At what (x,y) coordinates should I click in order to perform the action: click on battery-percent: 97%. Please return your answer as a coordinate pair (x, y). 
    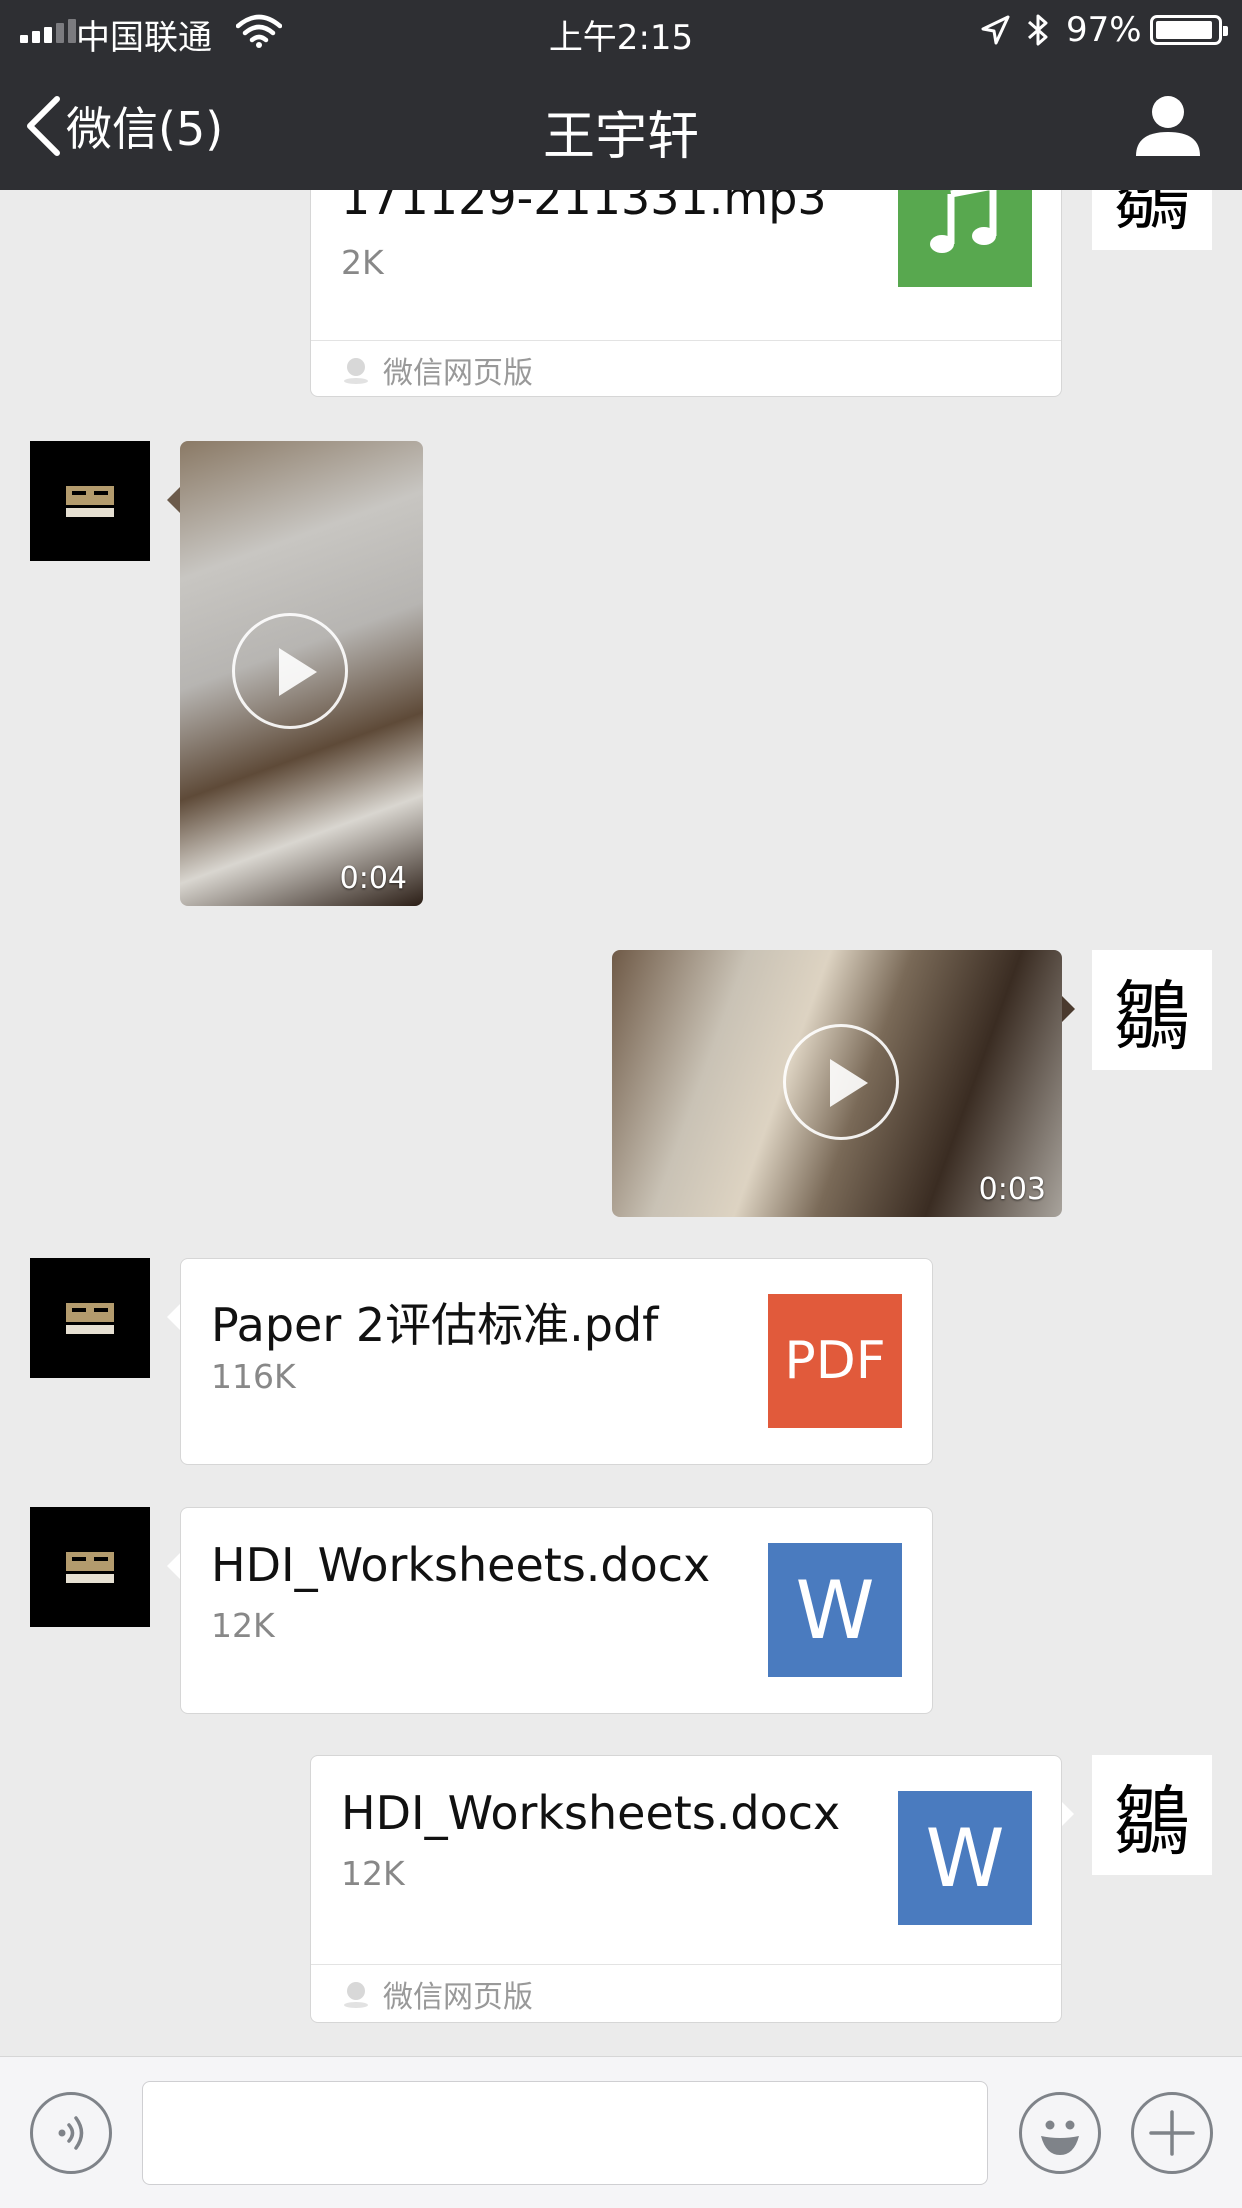
    Looking at the image, I should click on (1104, 30).